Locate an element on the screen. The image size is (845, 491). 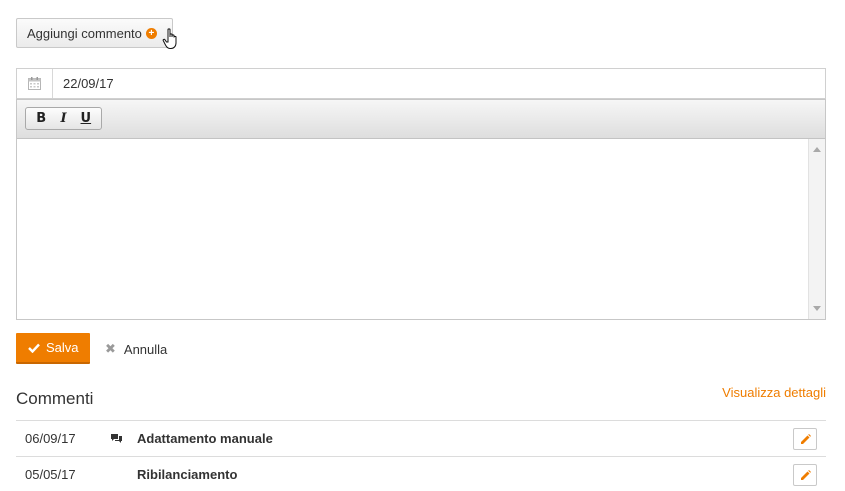
cancel-label: Annulla is located at coordinates (145, 349).